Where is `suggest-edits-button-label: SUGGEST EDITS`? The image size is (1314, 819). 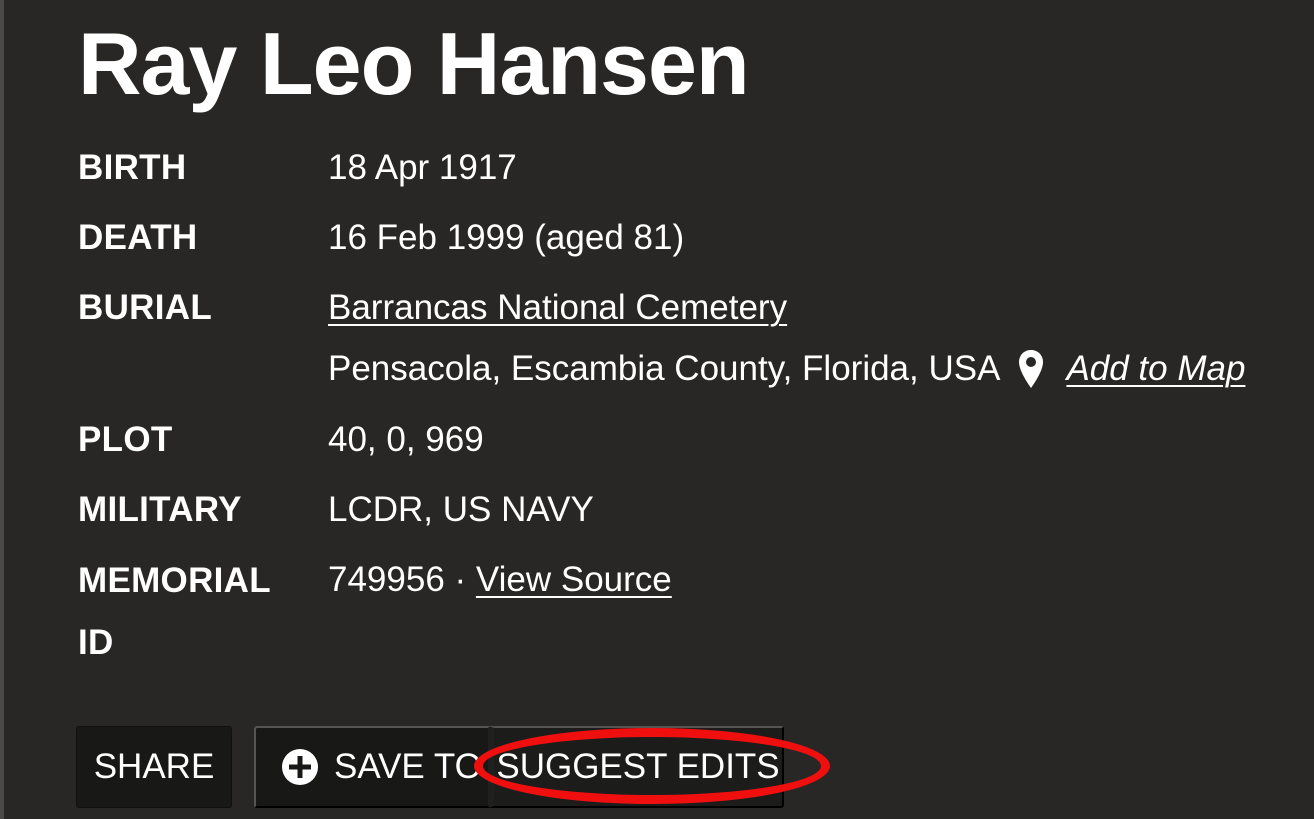 suggest-edits-button-label: SUGGEST EDITS is located at coordinates (638, 766).